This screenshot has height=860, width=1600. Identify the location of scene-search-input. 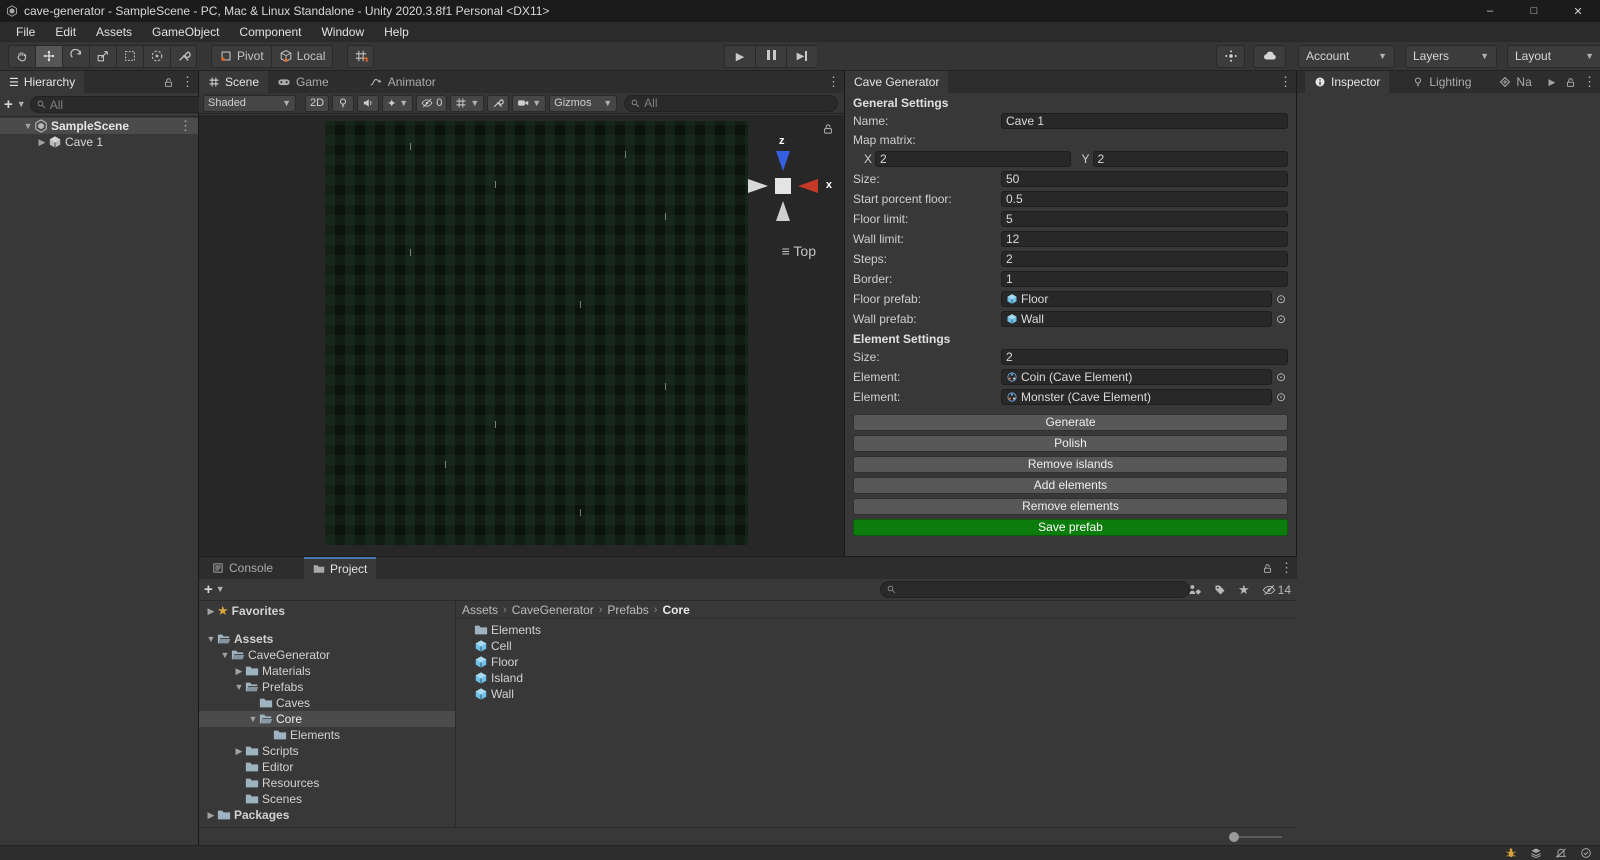
(738, 103).